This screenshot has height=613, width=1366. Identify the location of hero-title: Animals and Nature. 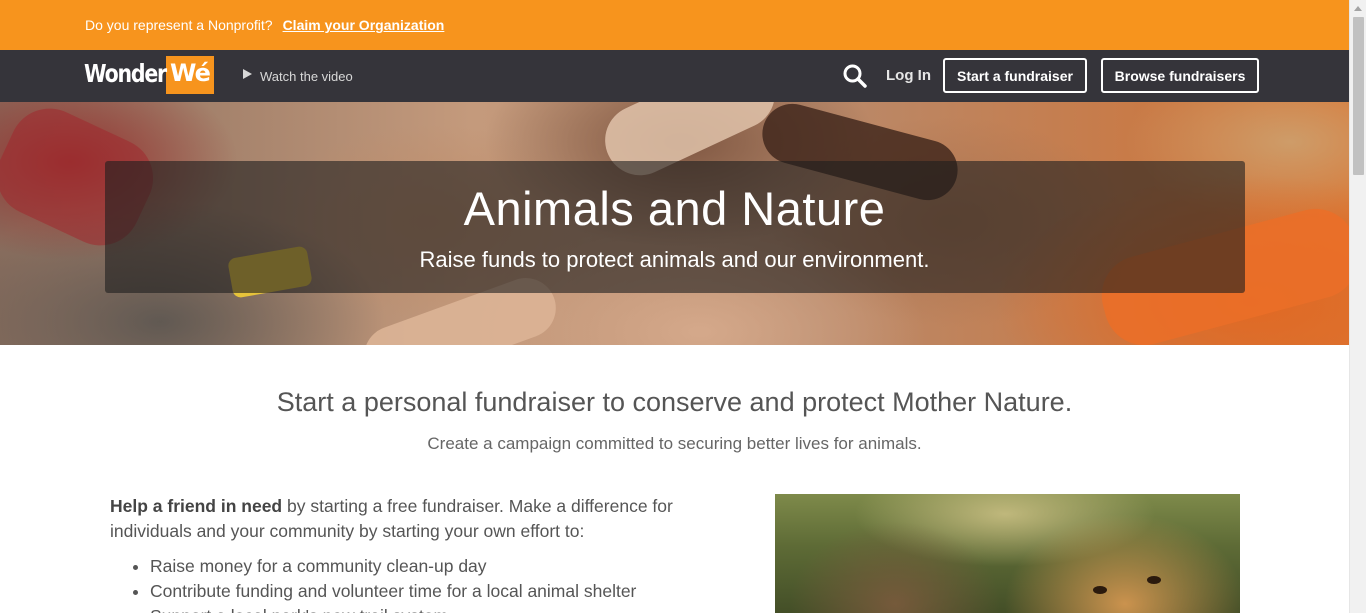
(674, 208).